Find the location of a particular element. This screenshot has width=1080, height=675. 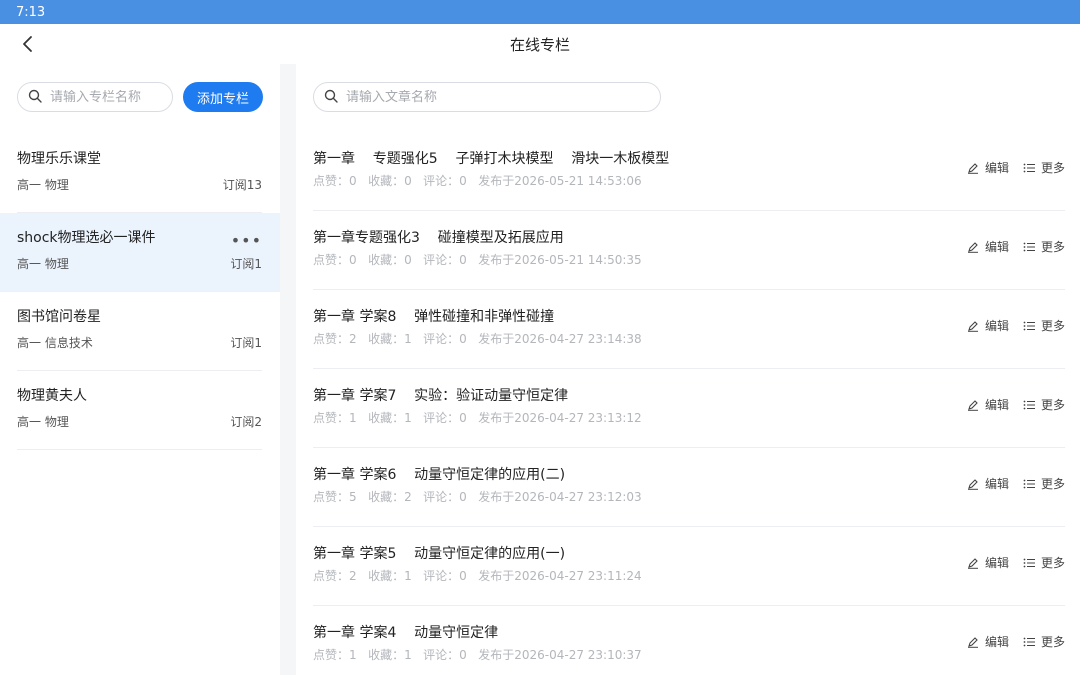

article-meta: 点赞：0 收藏：0 评论：0 发布于2026-05-21 14:53:06 is located at coordinates (477, 181).